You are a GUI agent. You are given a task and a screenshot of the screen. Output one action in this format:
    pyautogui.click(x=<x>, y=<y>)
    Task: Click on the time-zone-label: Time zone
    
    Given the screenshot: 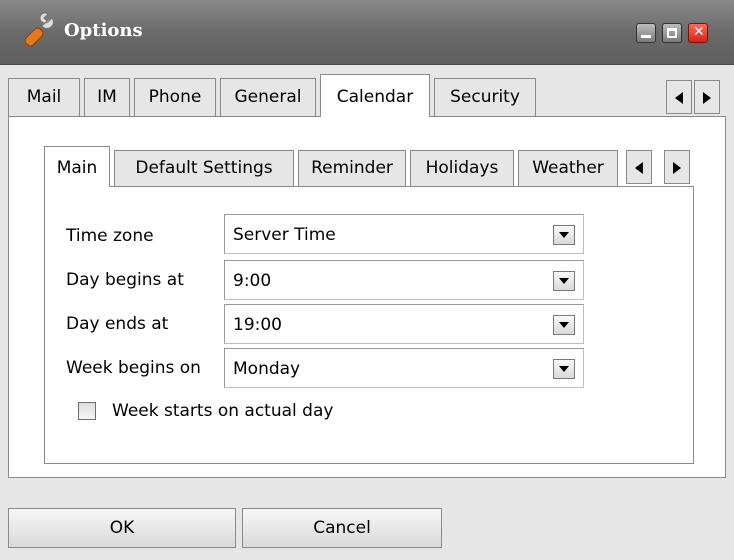 What is the action you would take?
    pyautogui.click(x=110, y=236)
    